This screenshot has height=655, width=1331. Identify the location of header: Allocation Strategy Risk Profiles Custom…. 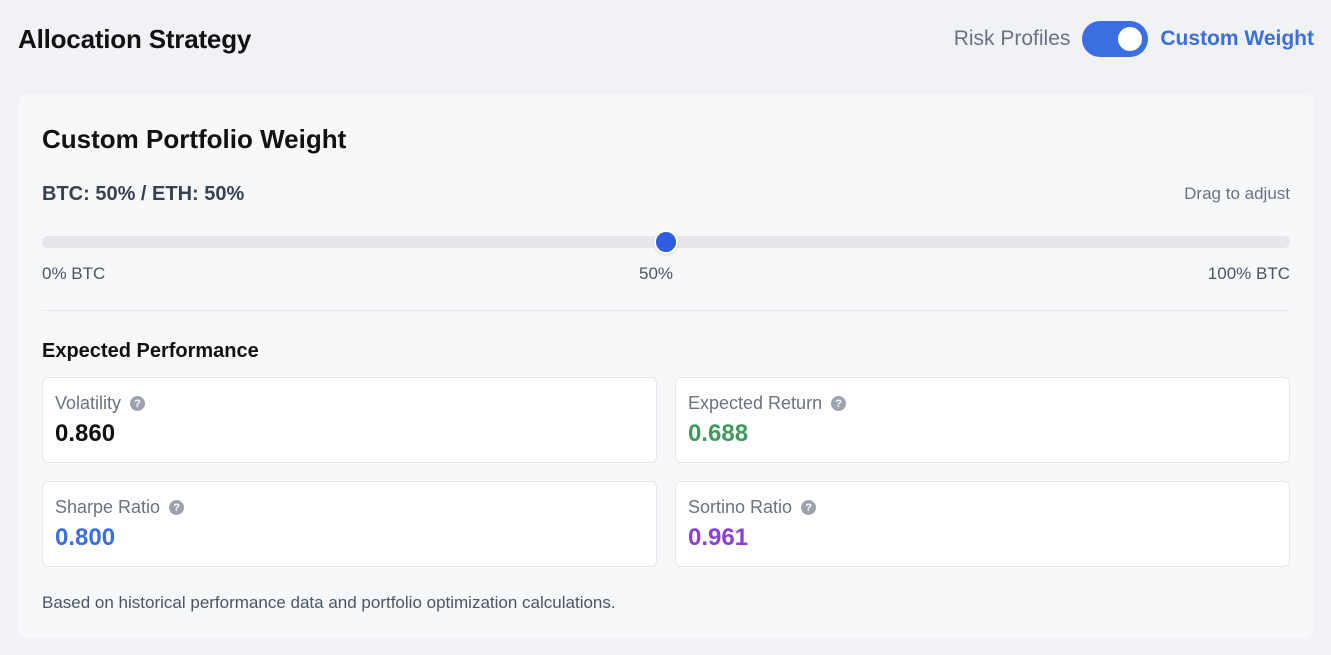
(666, 39).